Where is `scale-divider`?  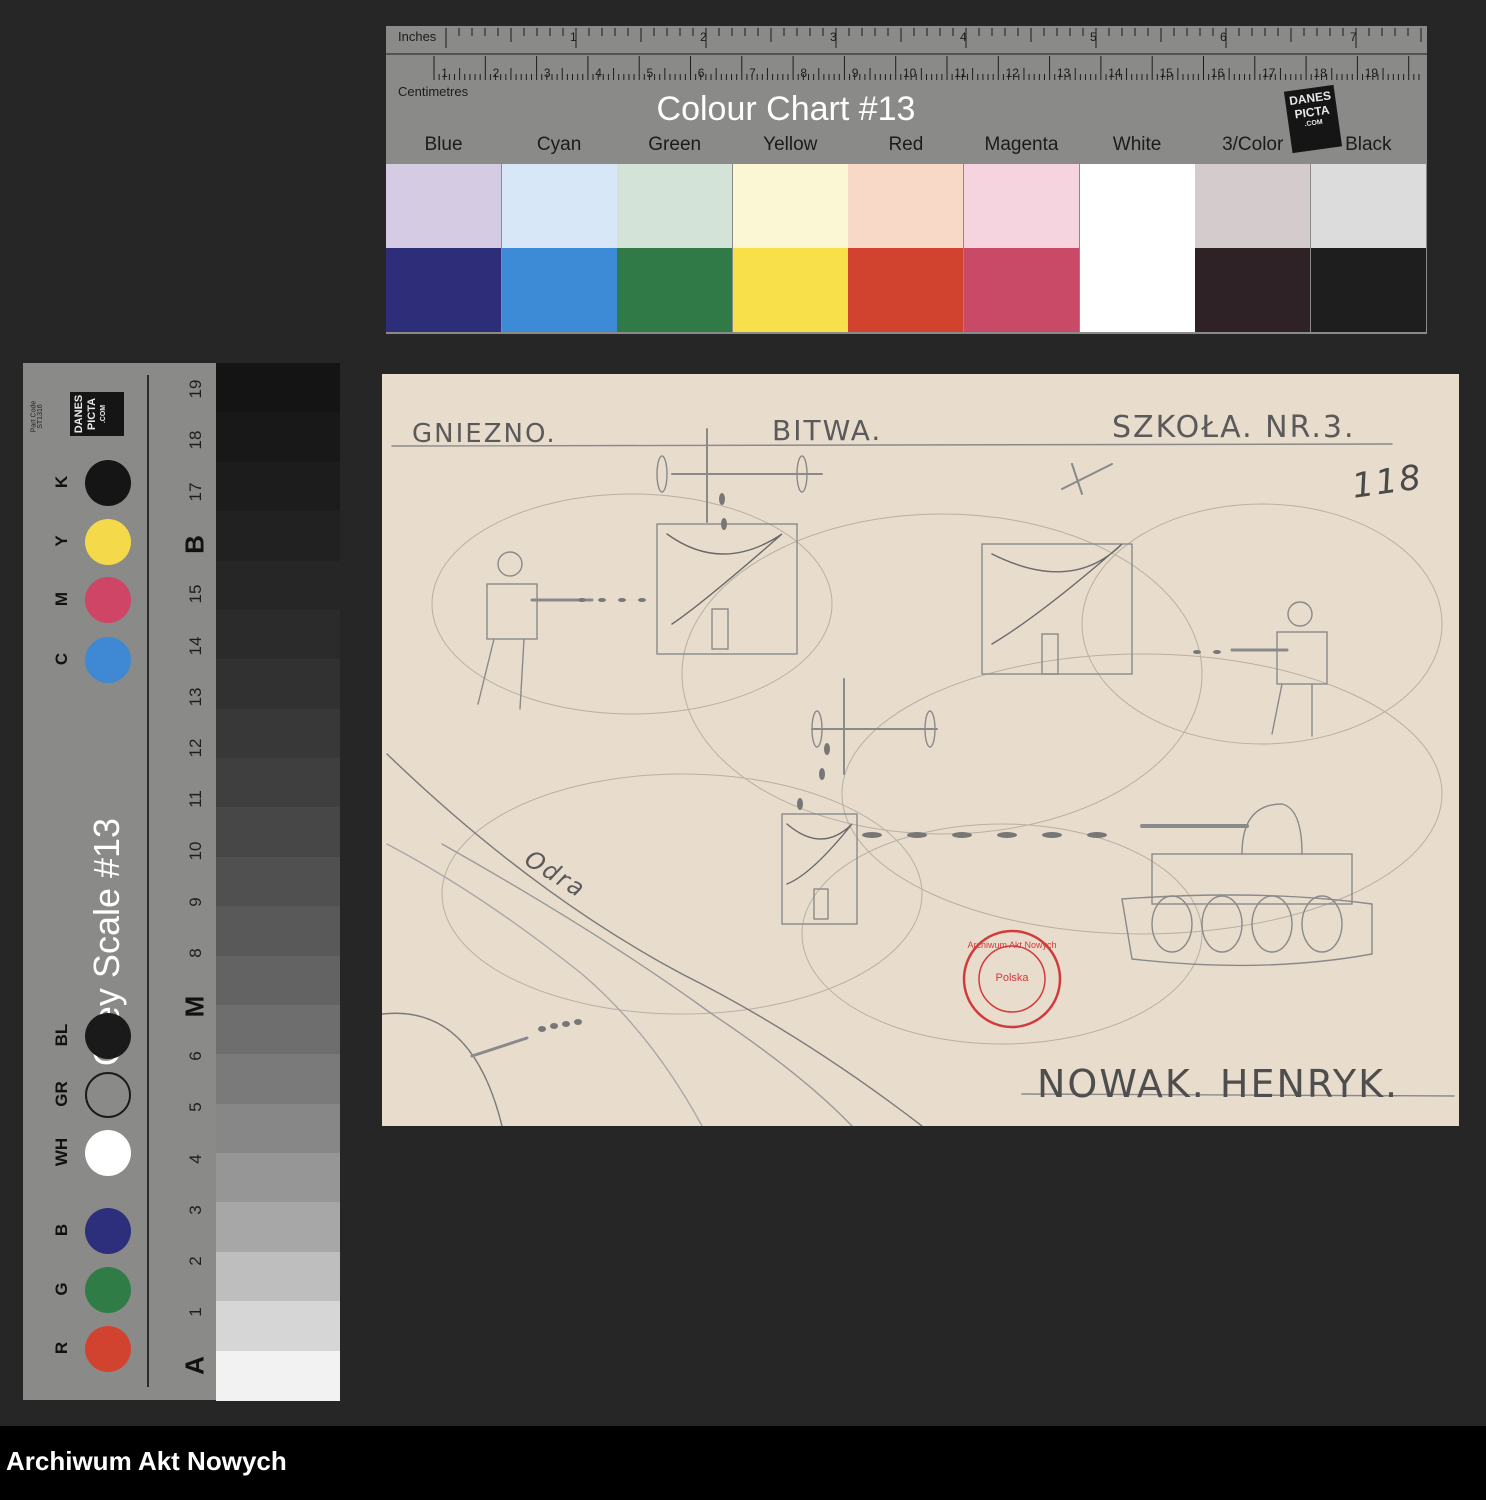
scale-divider is located at coordinates (148, 881).